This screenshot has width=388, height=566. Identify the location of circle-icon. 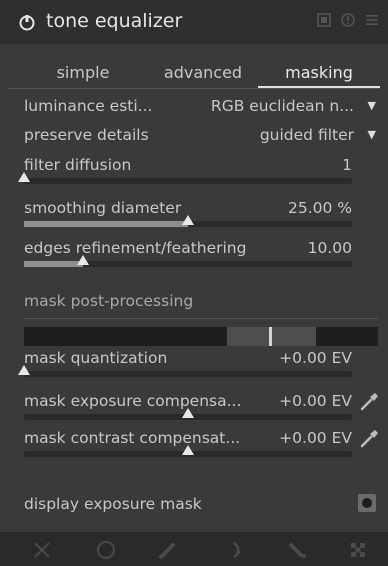
(106, 550).